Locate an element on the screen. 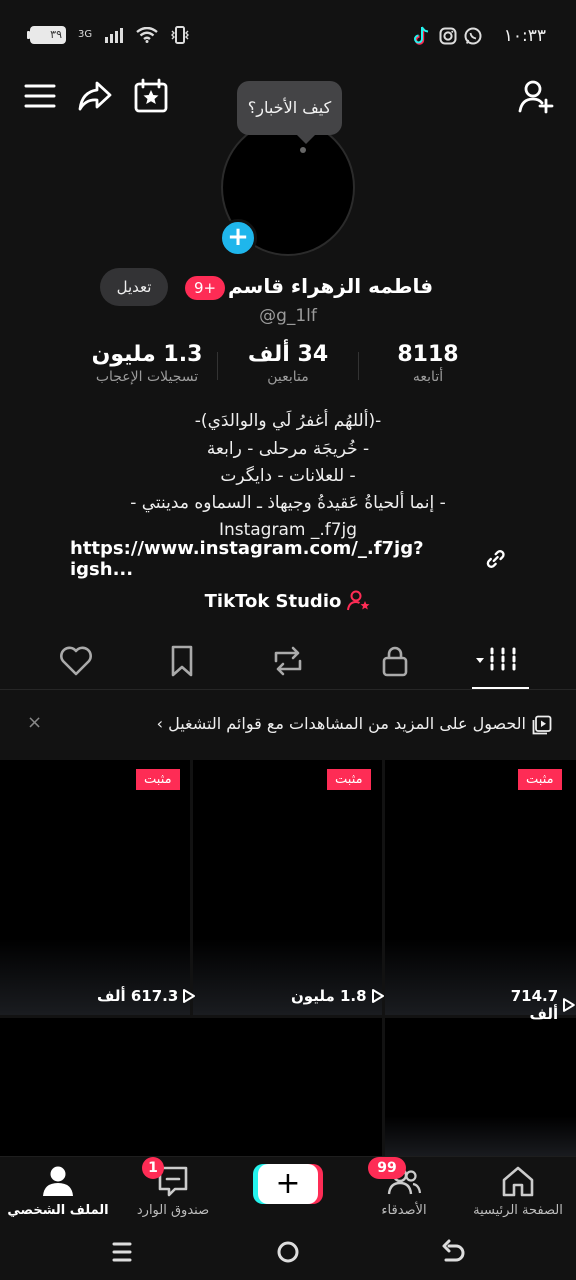 The width and height of the screenshot is (576, 1280). reposts-tab-repost-icon is located at coordinates (288, 661).